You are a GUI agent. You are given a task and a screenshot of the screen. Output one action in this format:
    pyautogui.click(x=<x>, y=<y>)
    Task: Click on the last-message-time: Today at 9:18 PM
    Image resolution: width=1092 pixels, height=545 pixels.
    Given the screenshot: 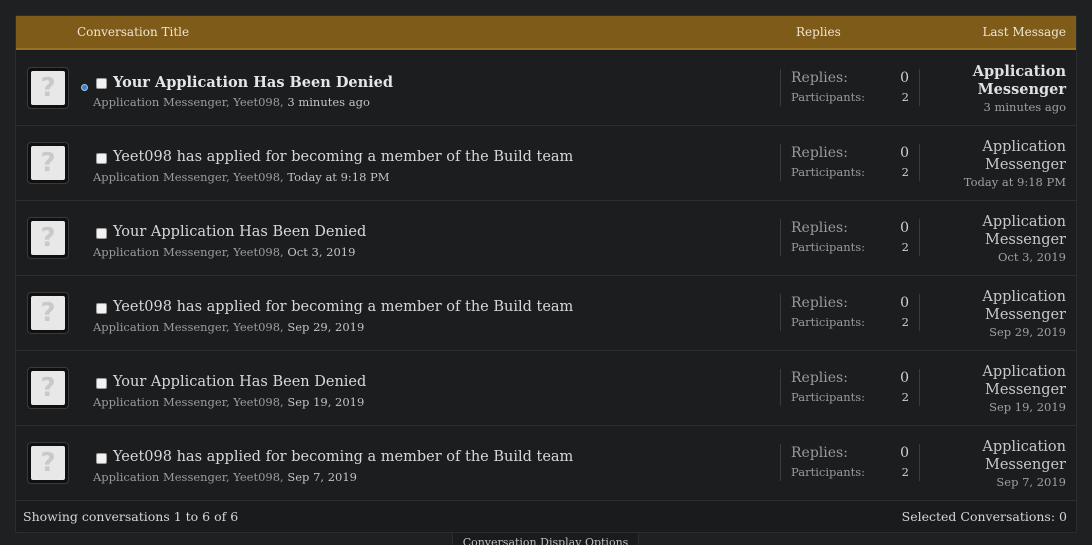 What is the action you would take?
    pyautogui.click(x=1011, y=182)
    